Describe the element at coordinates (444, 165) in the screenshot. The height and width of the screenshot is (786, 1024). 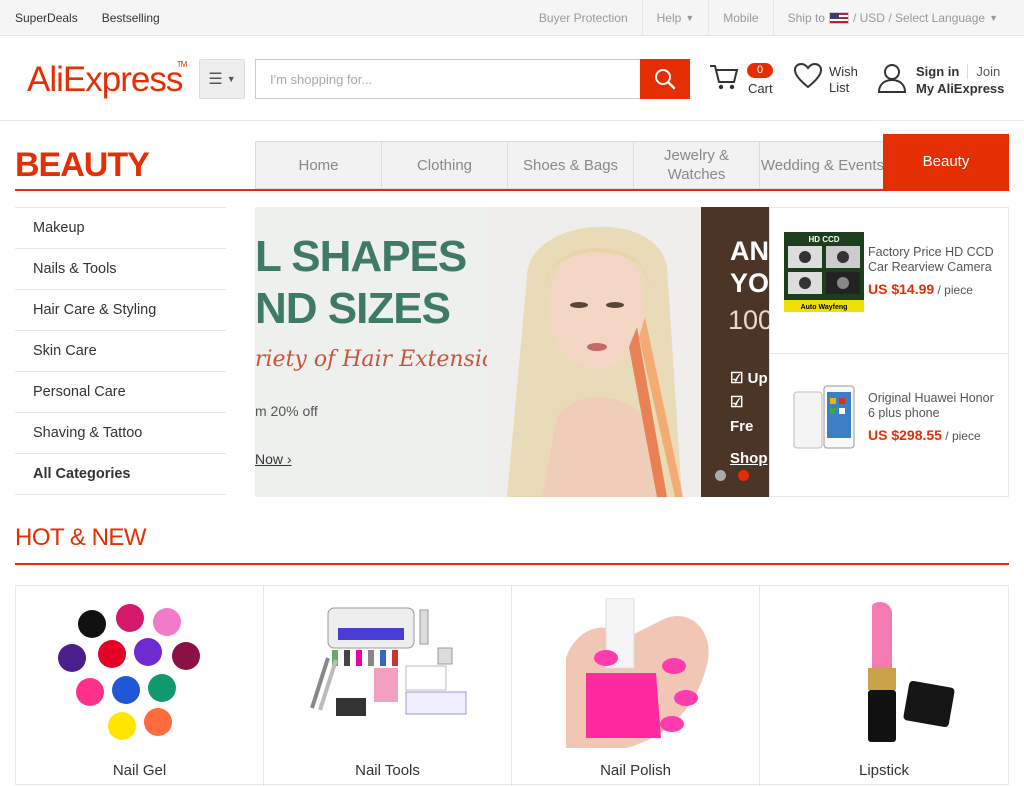
I see `tab-clothing: Clothing` at that location.